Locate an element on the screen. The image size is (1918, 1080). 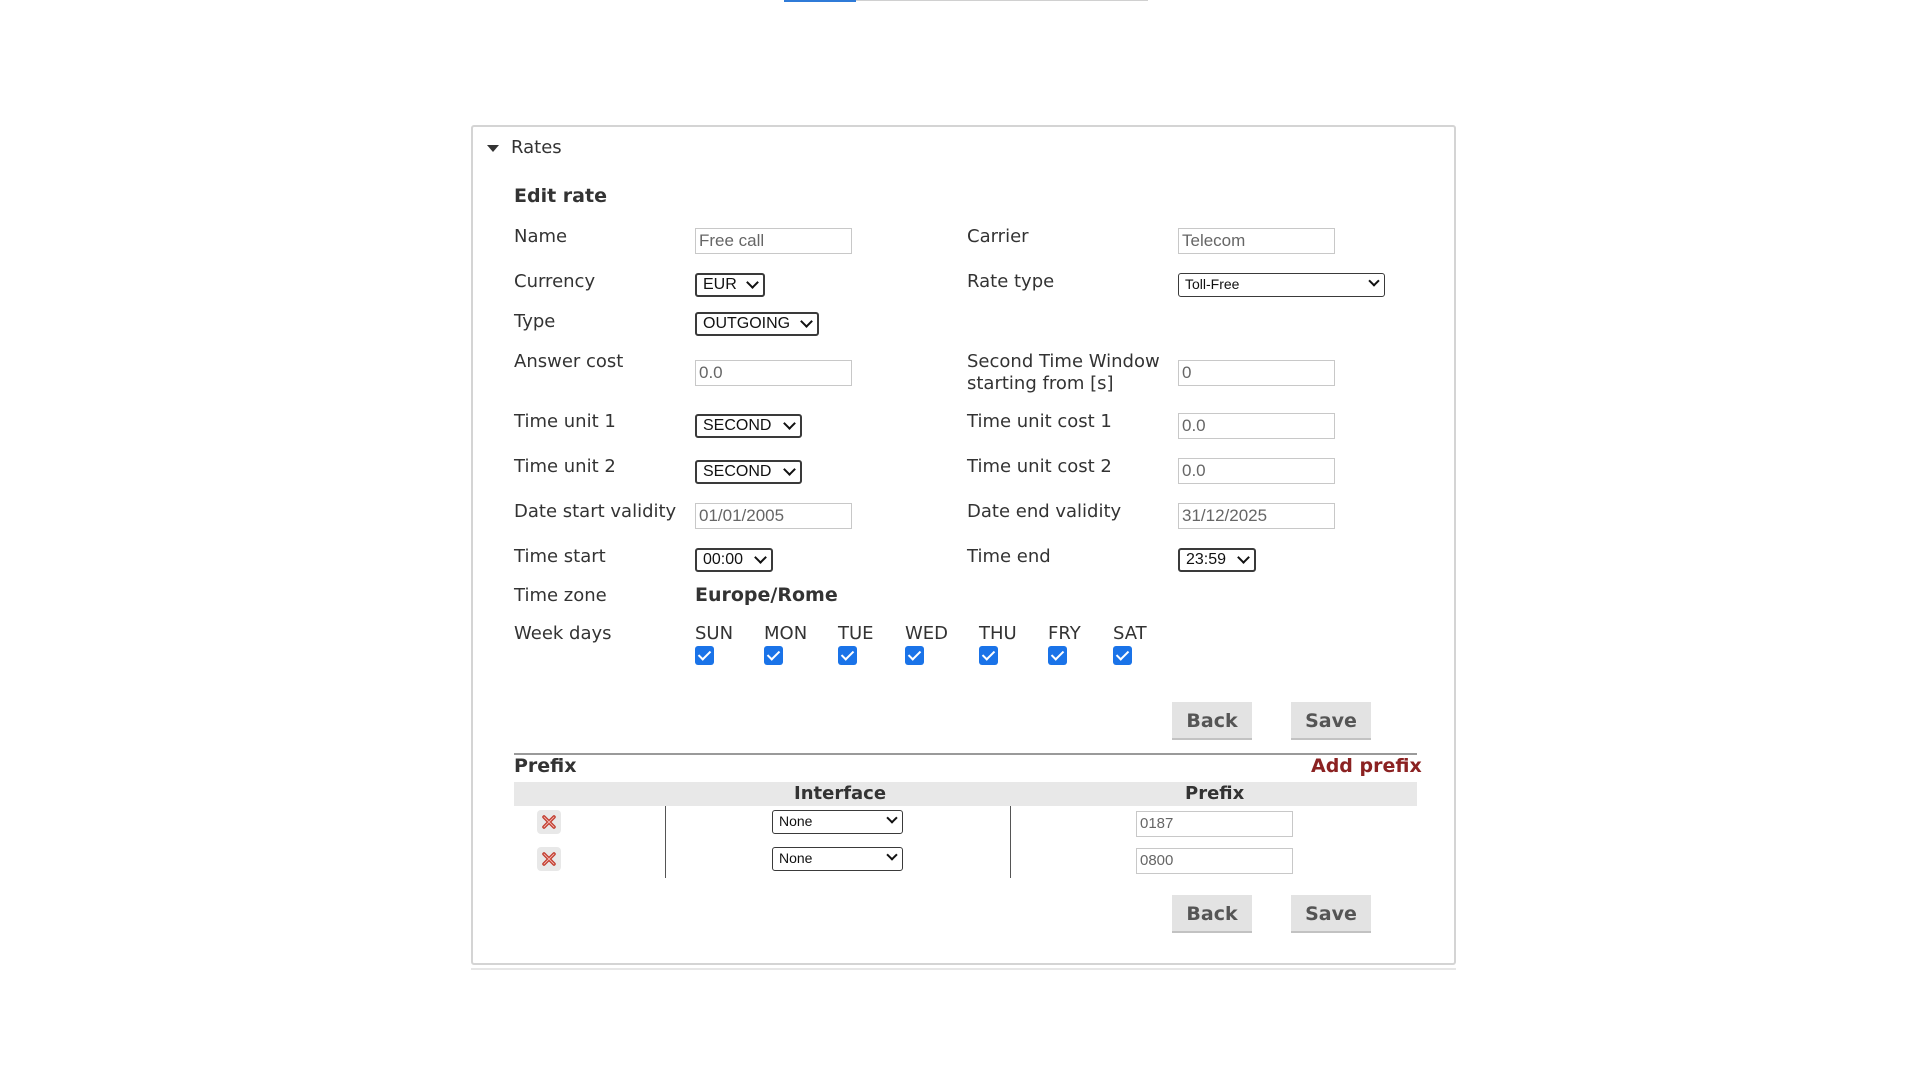
day-label-sun: SUN is located at coordinates (714, 633).